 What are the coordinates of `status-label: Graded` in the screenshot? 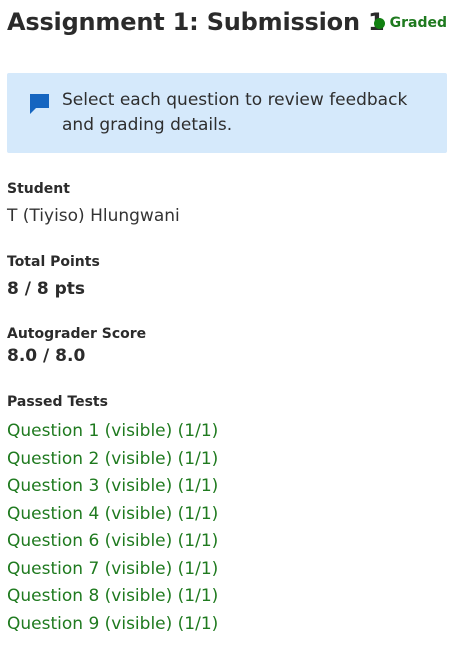 It's located at (418, 23).